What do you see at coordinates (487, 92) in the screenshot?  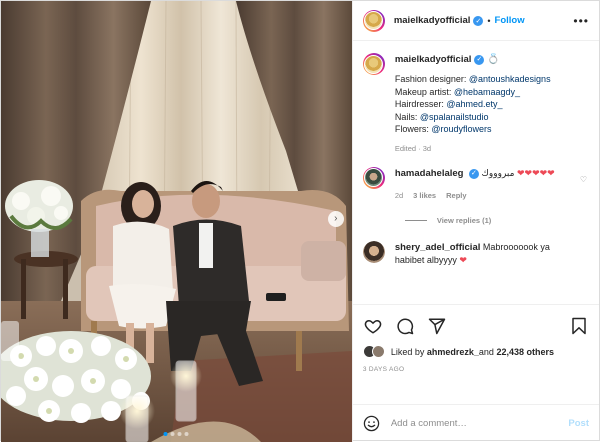 I see `mention-link: @hebamaagdy_` at bounding box center [487, 92].